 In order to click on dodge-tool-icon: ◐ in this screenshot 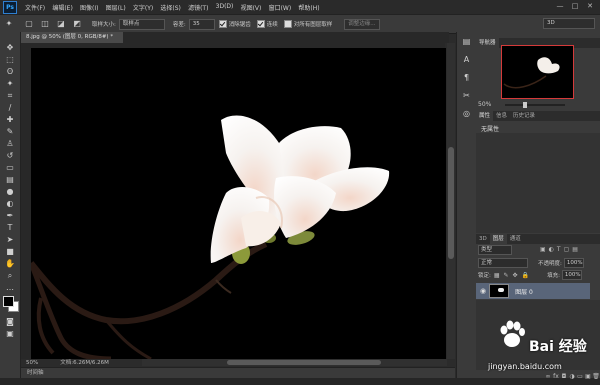, I will do `click(10, 204)`.